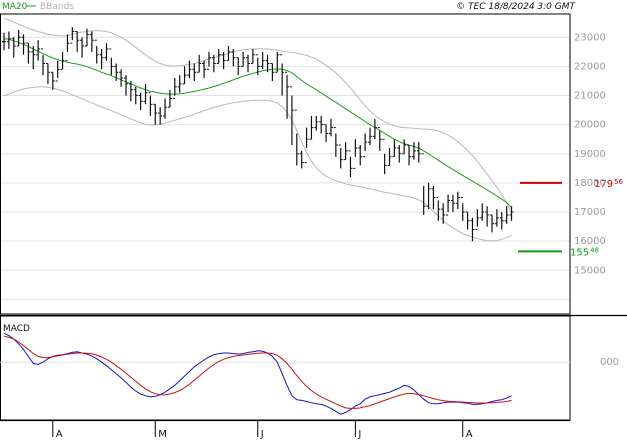 This screenshot has height=440, width=627. I want to click on copyright-text: © TEC 18/8/2024 3:0 GMT, so click(516, 7).